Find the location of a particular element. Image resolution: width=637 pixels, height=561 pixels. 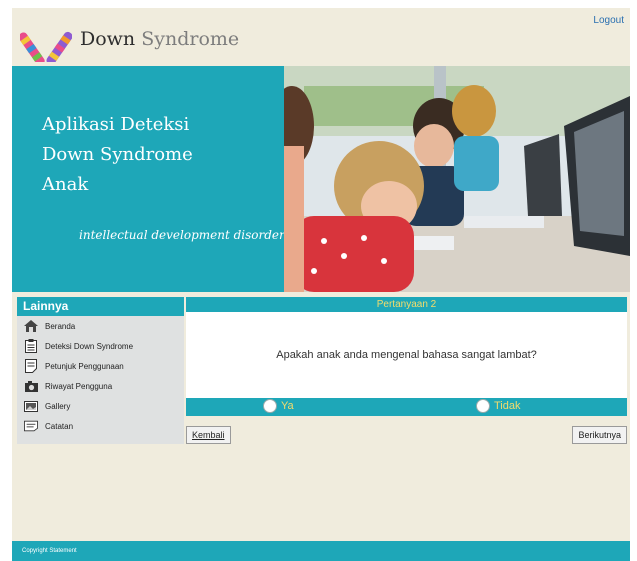

home-icon is located at coordinates (31, 326).